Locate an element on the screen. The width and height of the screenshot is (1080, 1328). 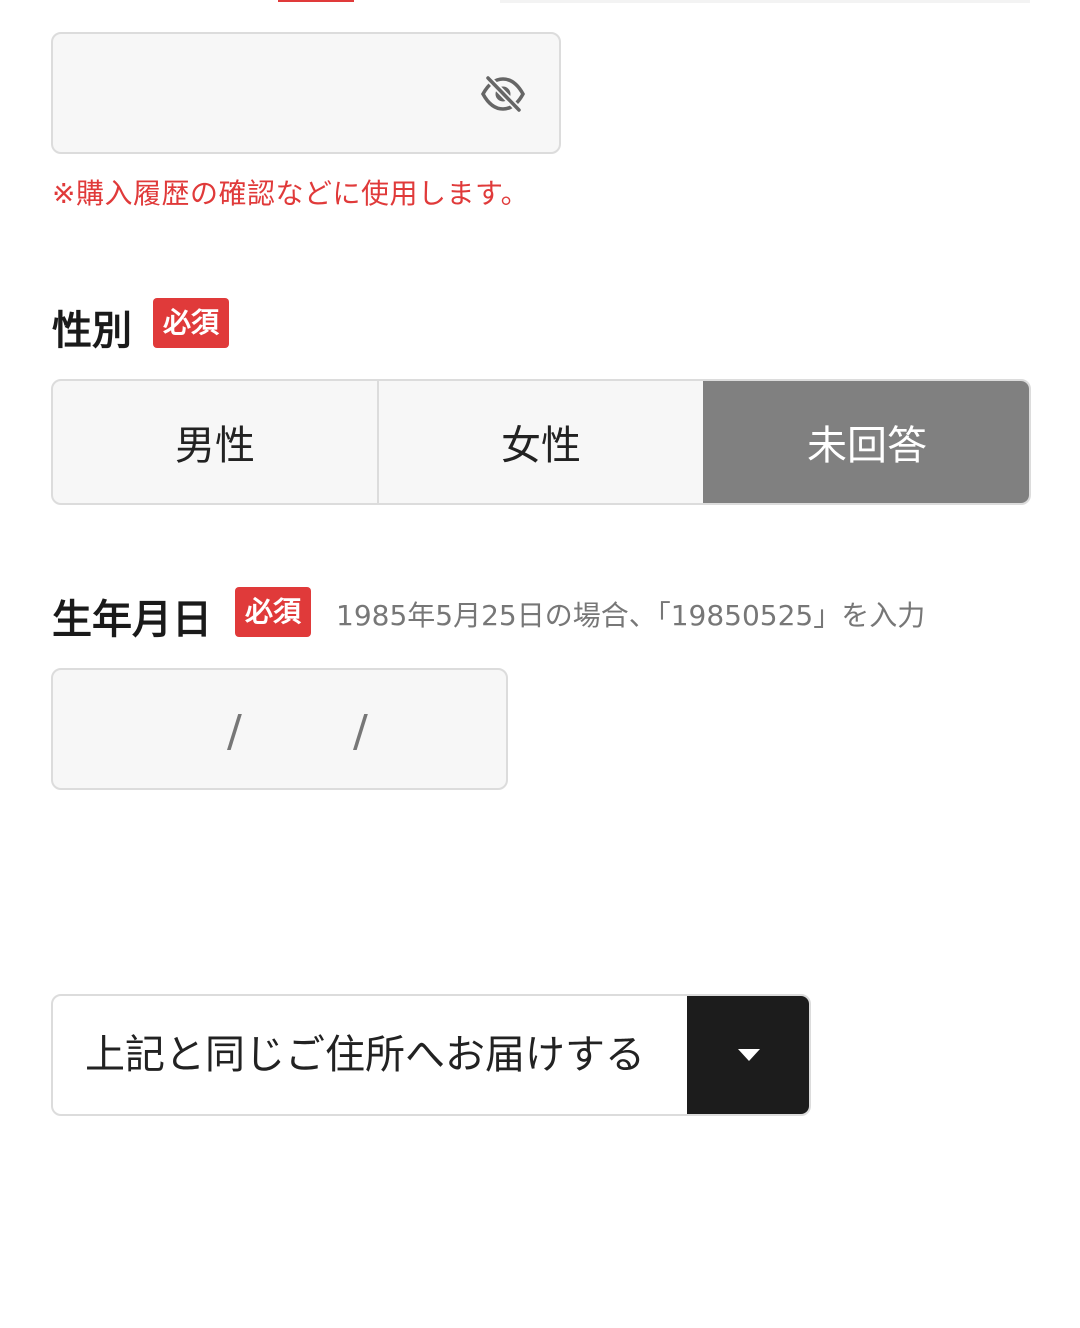
password-note: ※購入履歴の確認などに使用します。 is located at coordinates (291, 193).